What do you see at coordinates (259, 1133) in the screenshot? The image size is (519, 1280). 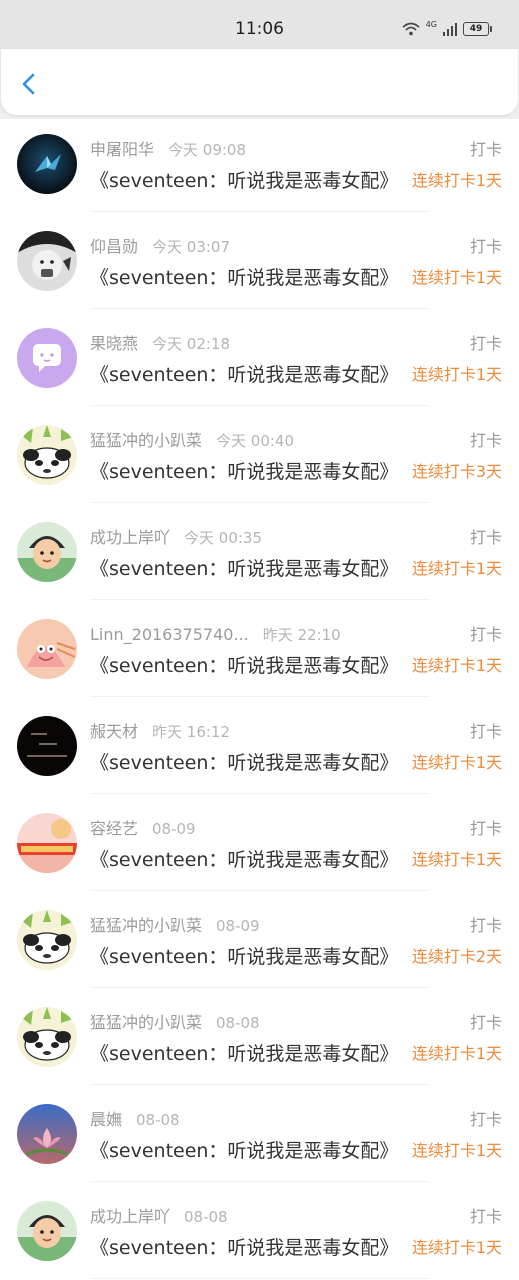 I see `list-item: 晨嫵 08-08 《seventeen：听说我是恶毒女配》 打卡连续打卡1天` at bounding box center [259, 1133].